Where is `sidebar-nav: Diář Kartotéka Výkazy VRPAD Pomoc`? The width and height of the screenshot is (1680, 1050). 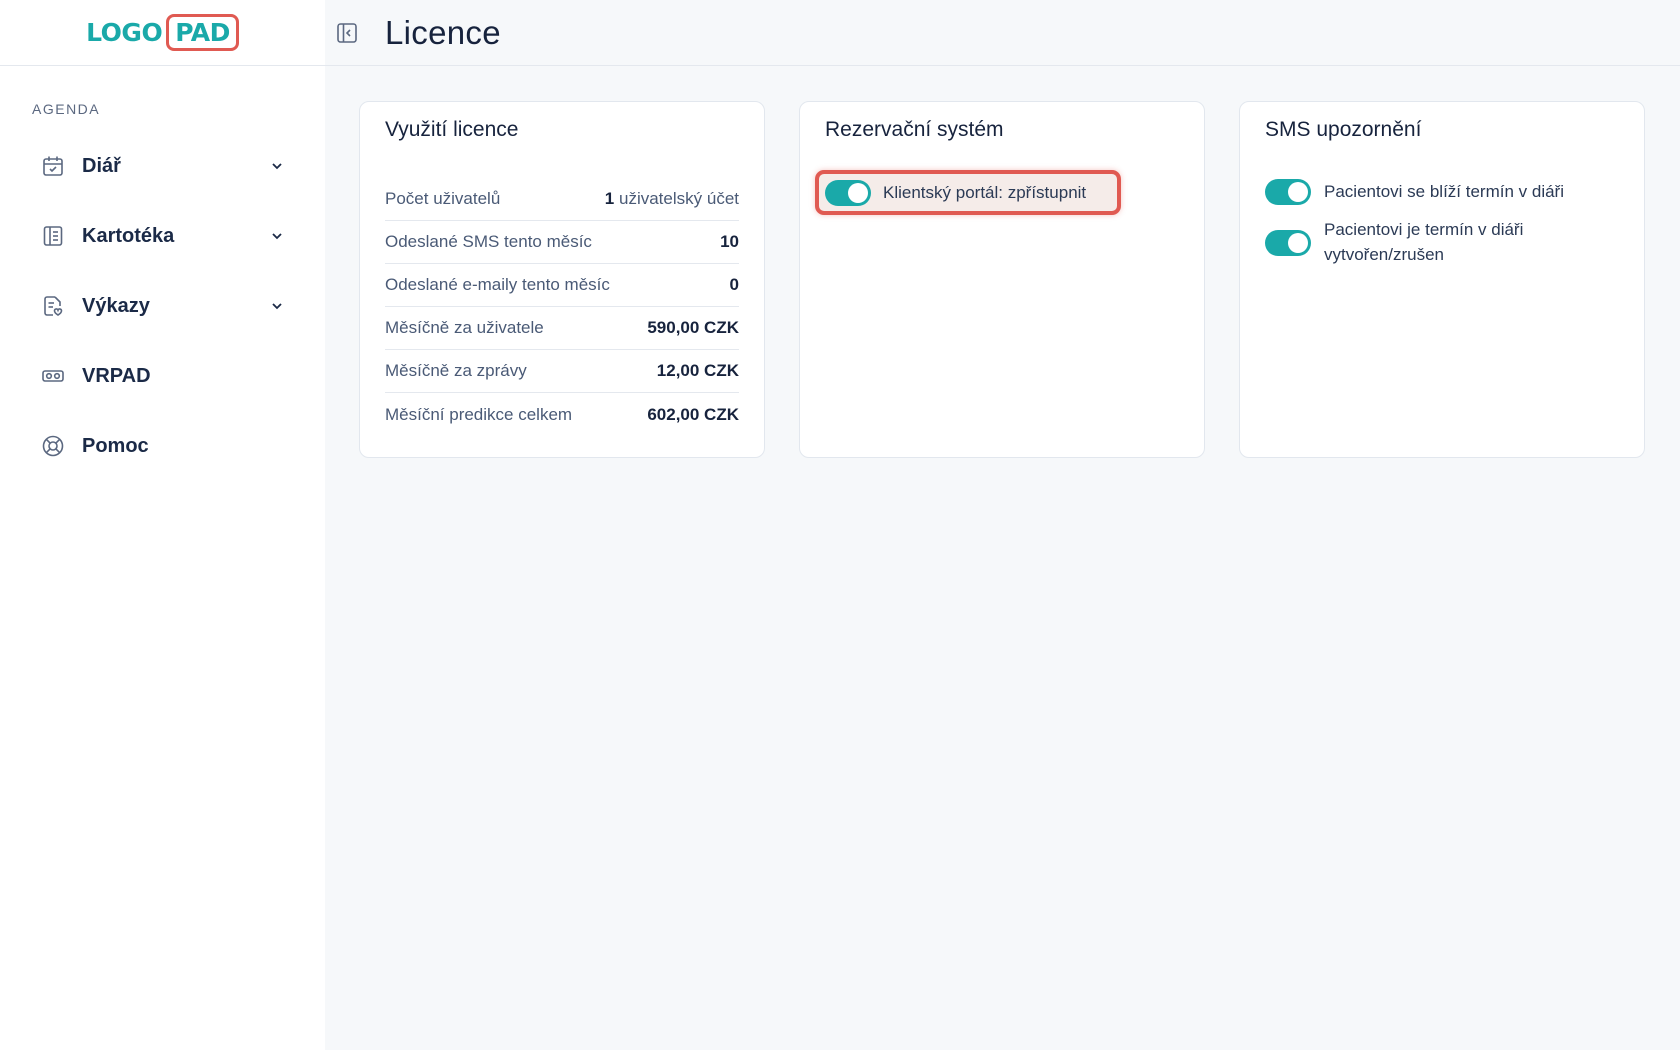 sidebar-nav: Diář Kartotéka Výkazy VRPAD Pomoc is located at coordinates (162, 306).